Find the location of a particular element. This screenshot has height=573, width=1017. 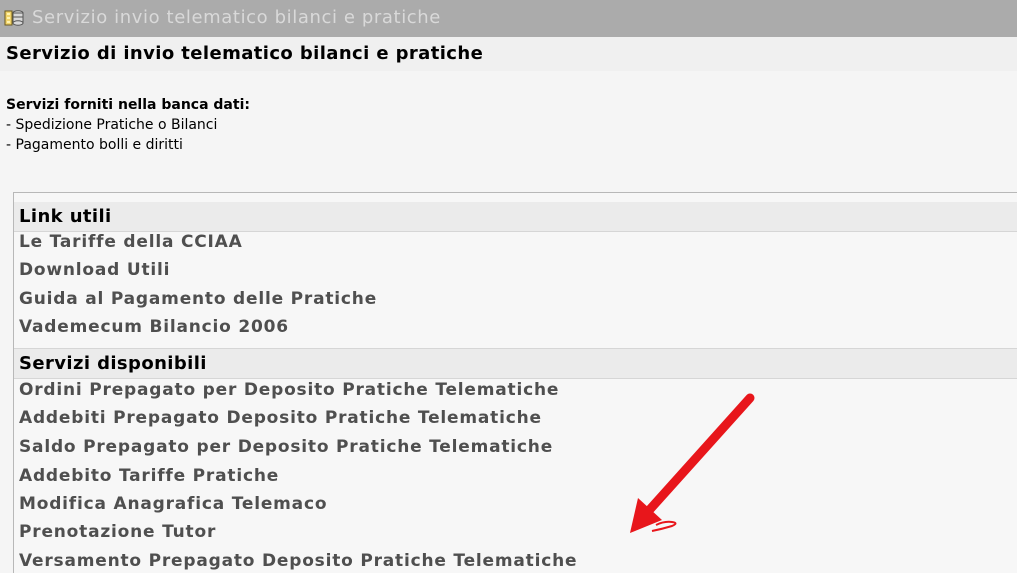

link-tariffe-cciaa: Le Tariffe della CCIAA is located at coordinates (131, 242).